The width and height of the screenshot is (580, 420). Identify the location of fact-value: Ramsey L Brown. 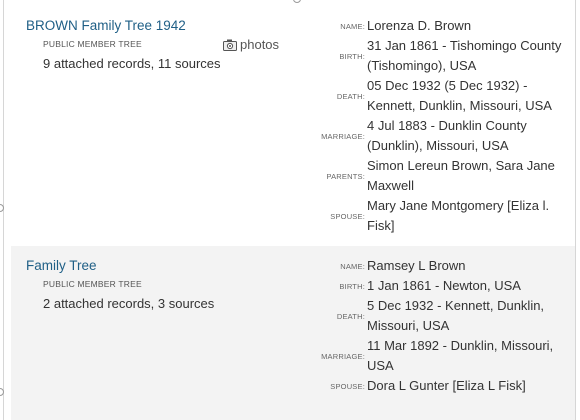
(416, 265).